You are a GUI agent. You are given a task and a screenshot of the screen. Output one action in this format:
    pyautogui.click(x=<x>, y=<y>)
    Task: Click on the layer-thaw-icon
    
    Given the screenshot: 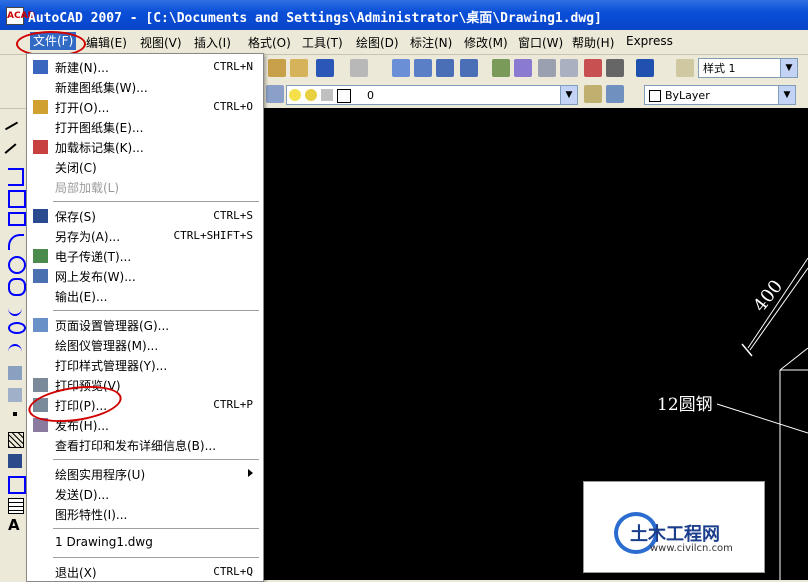 What is the action you would take?
    pyautogui.click(x=311, y=95)
    